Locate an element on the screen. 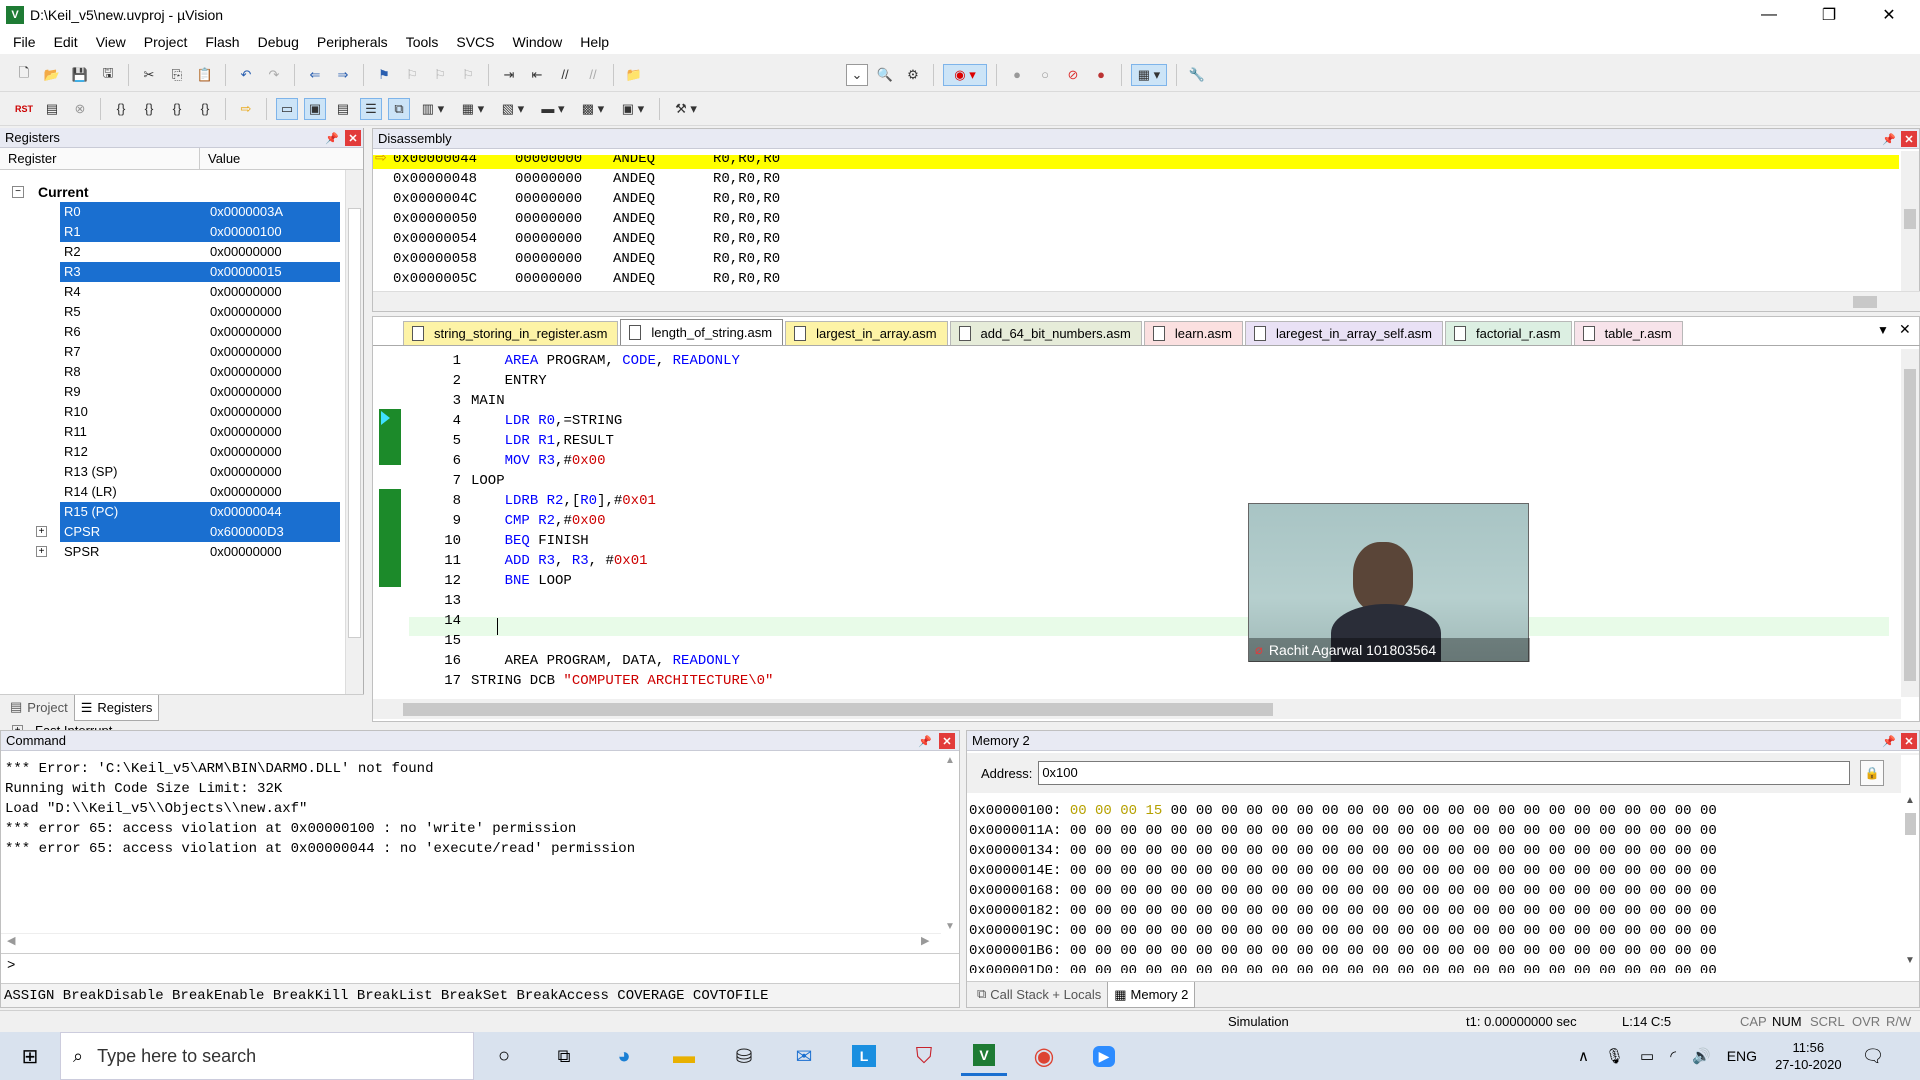 This screenshot has height=1080, width=1920. task-view-icon: ⧉ is located at coordinates (564, 1056).